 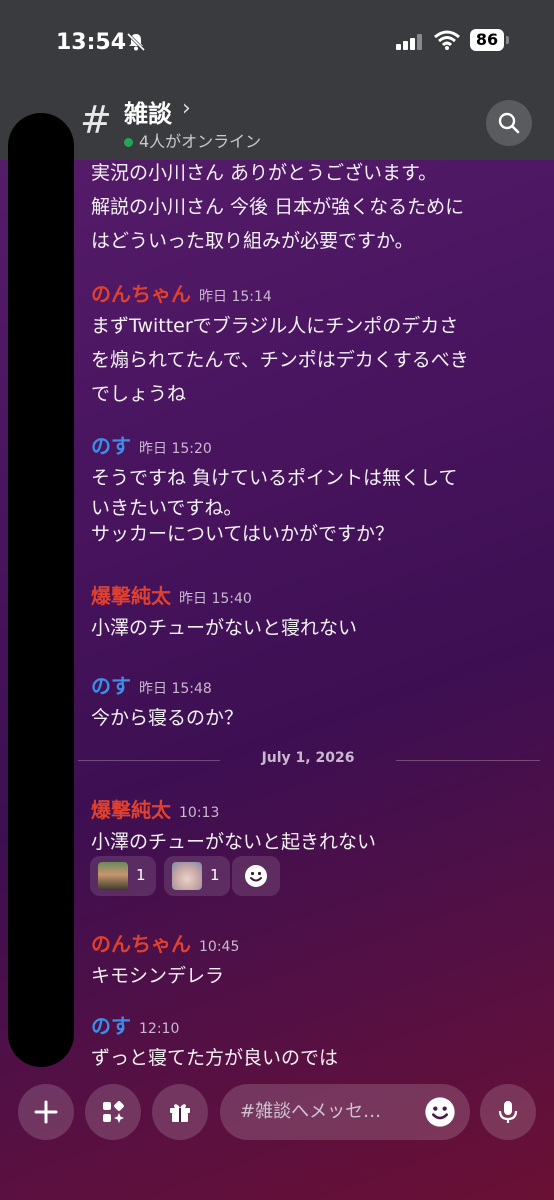 I want to click on hash-icon: #, so click(x=96, y=120).